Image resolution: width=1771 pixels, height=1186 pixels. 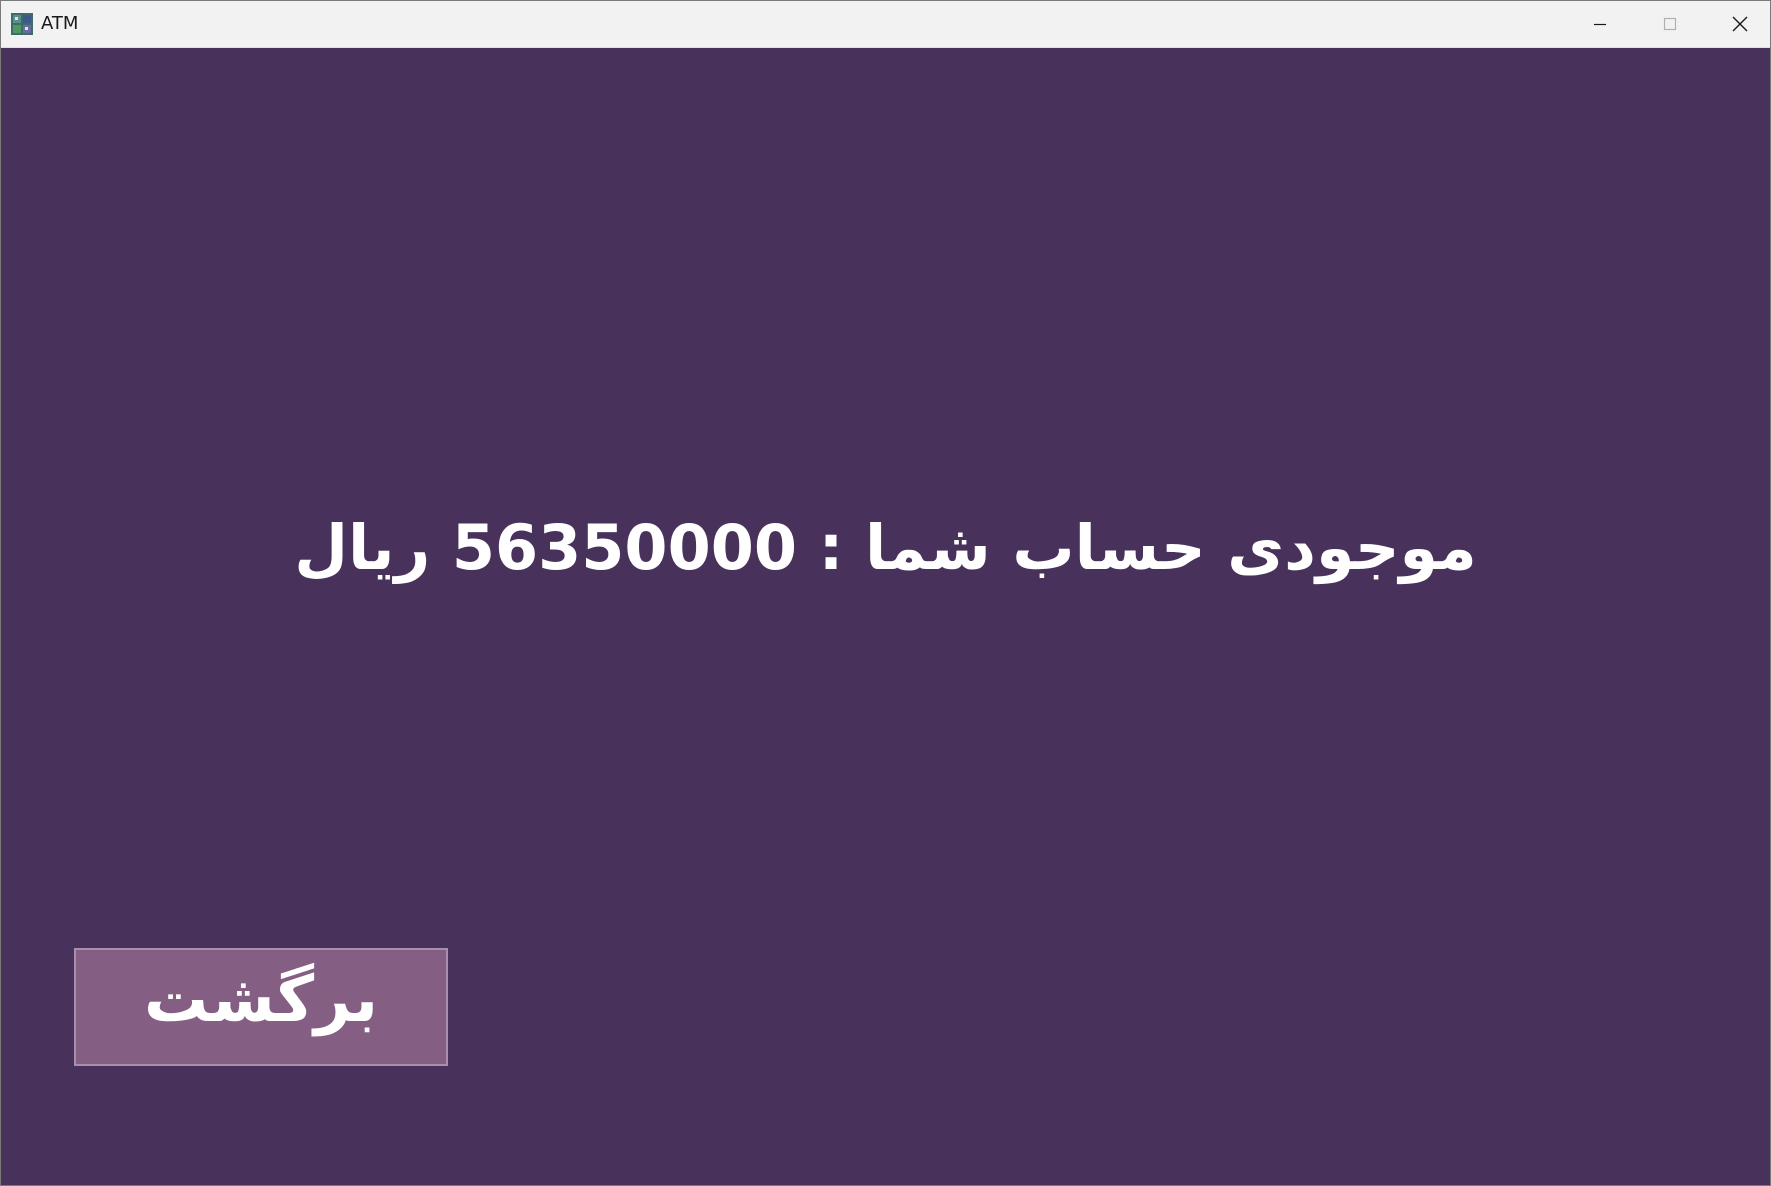 I want to click on minimize-icon, so click(x=1600, y=24).